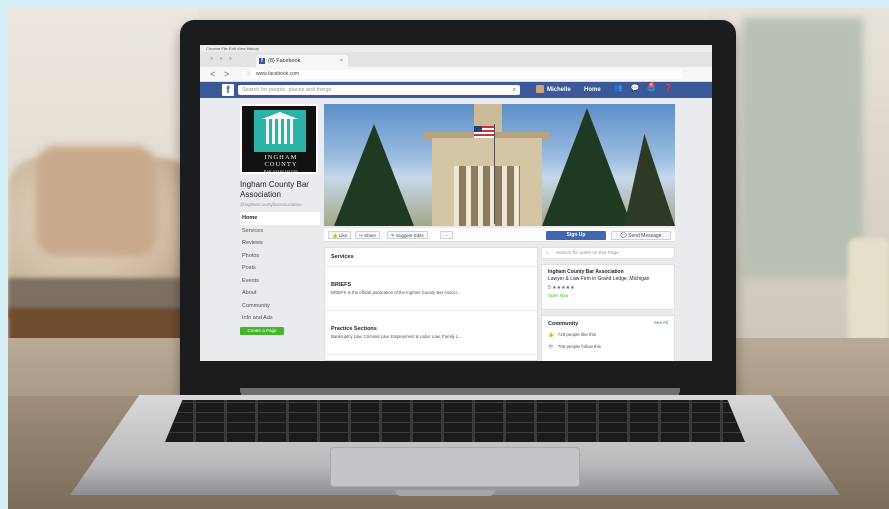 This screenshot has height=509, width=889. I want to click on likes-text: 718 people like this, so click(577, 334).